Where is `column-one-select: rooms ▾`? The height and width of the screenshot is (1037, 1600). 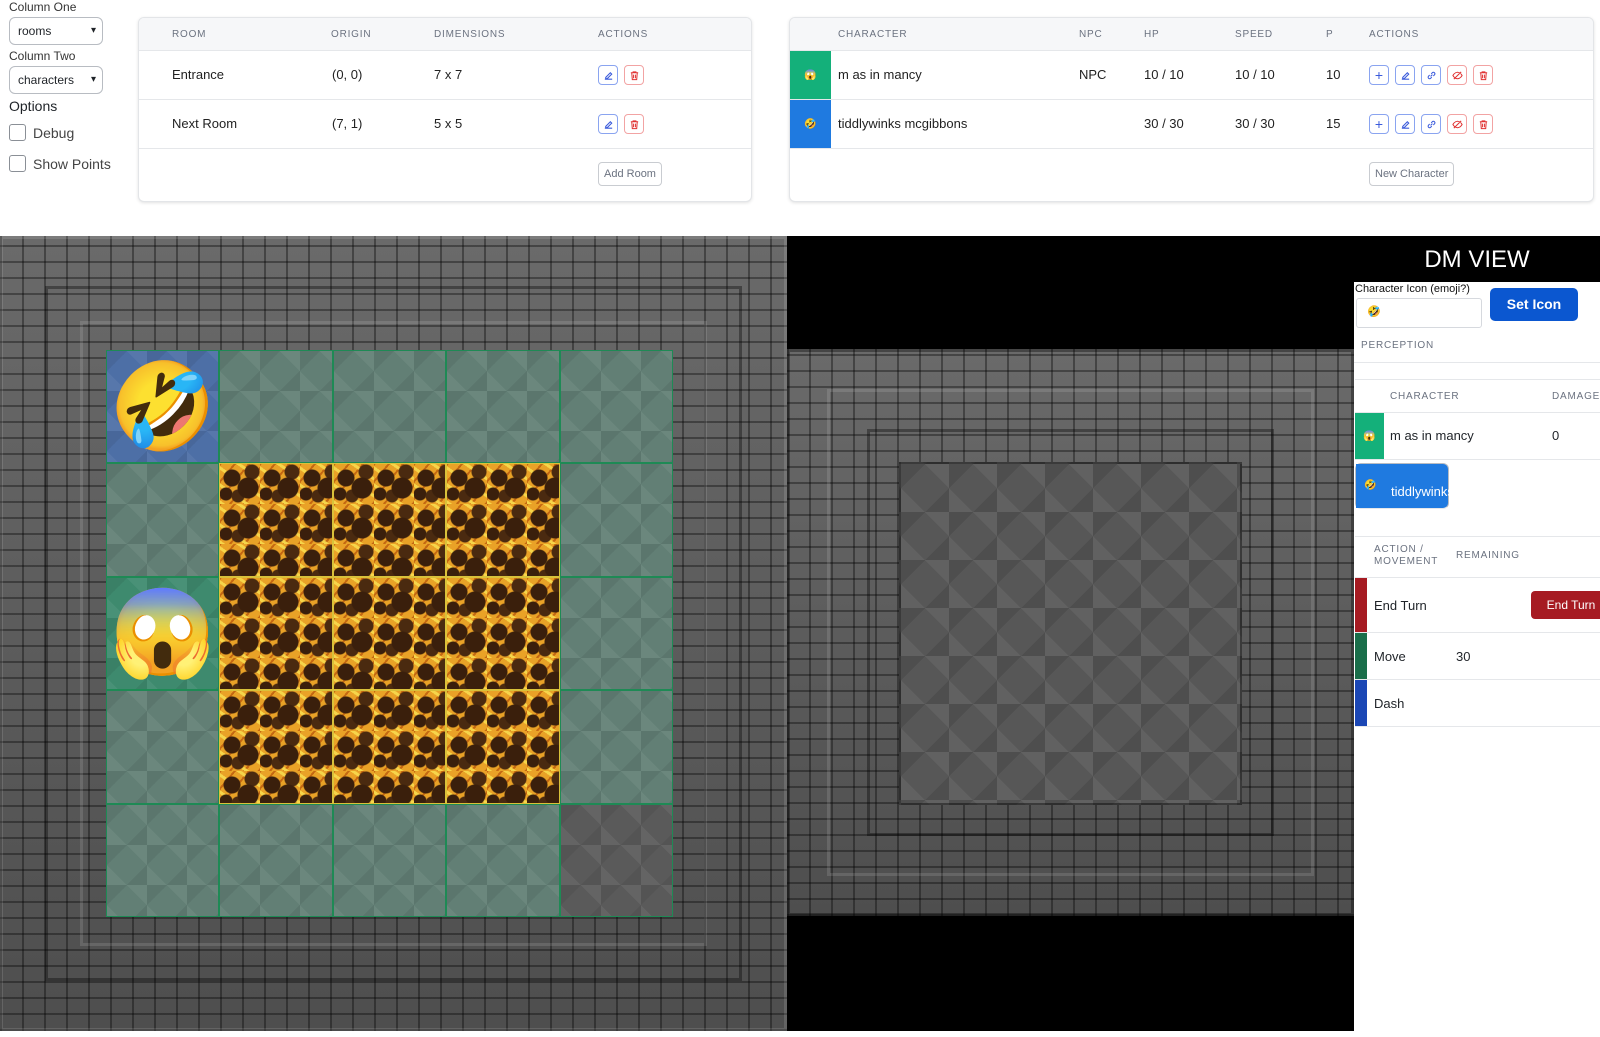 column-one-select: rooms ▾ is located at coordinates (56, 31).